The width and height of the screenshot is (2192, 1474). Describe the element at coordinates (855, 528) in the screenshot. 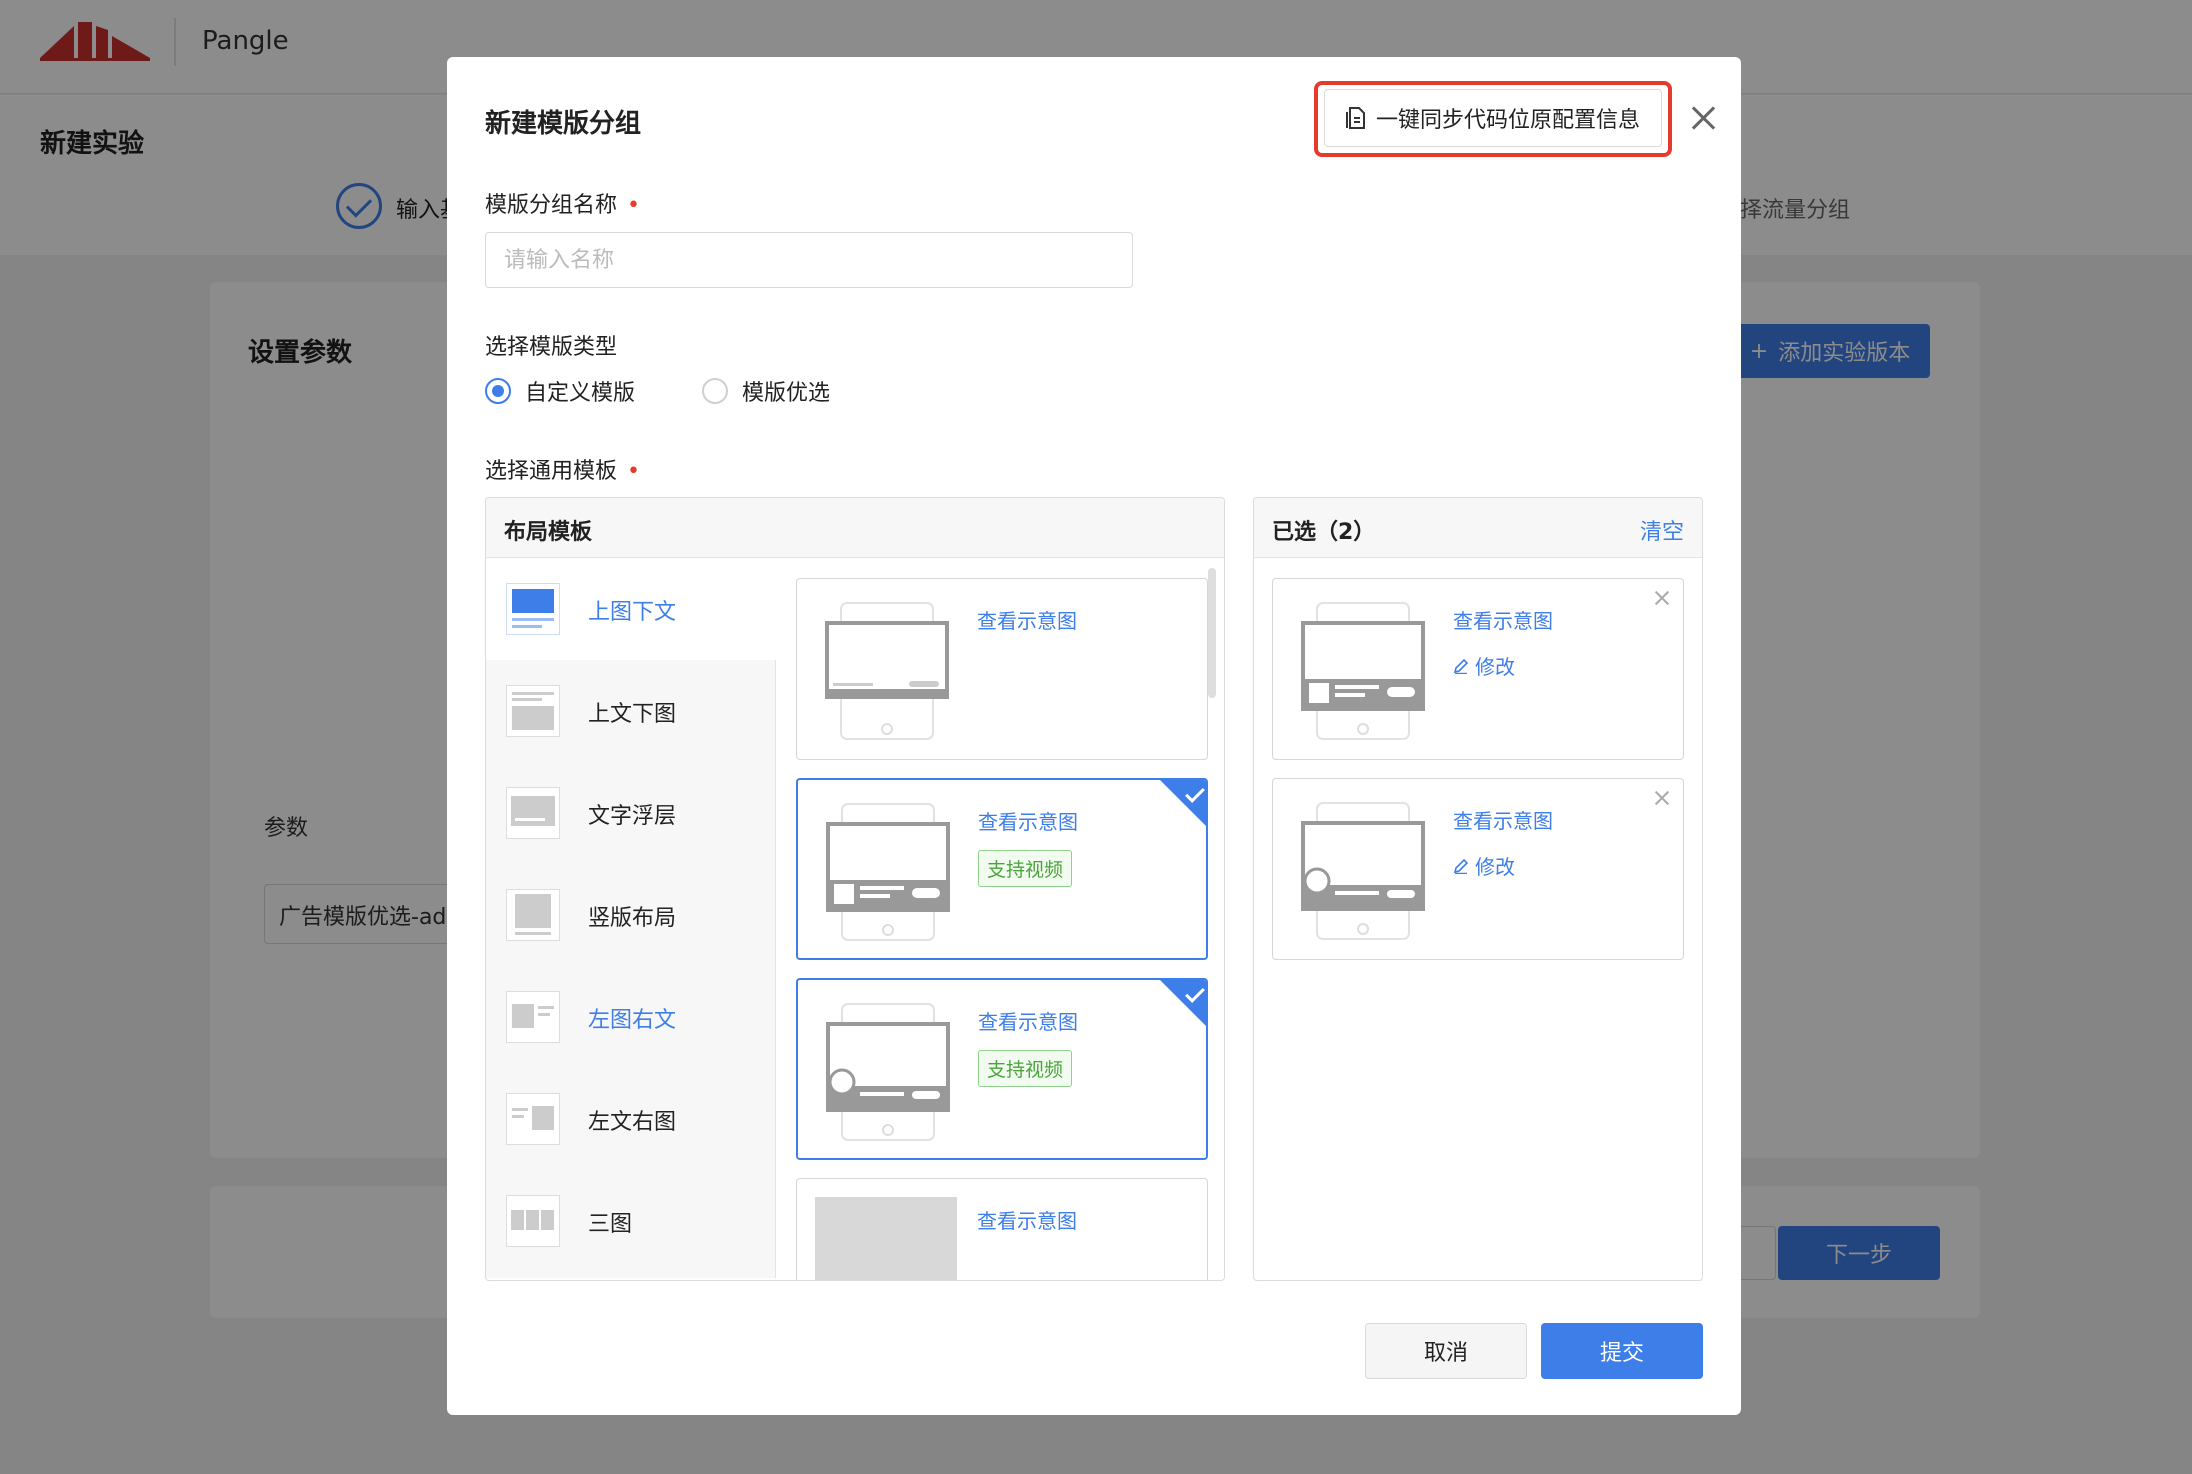

I see `layout-panel-header: 布局模板` at that location.